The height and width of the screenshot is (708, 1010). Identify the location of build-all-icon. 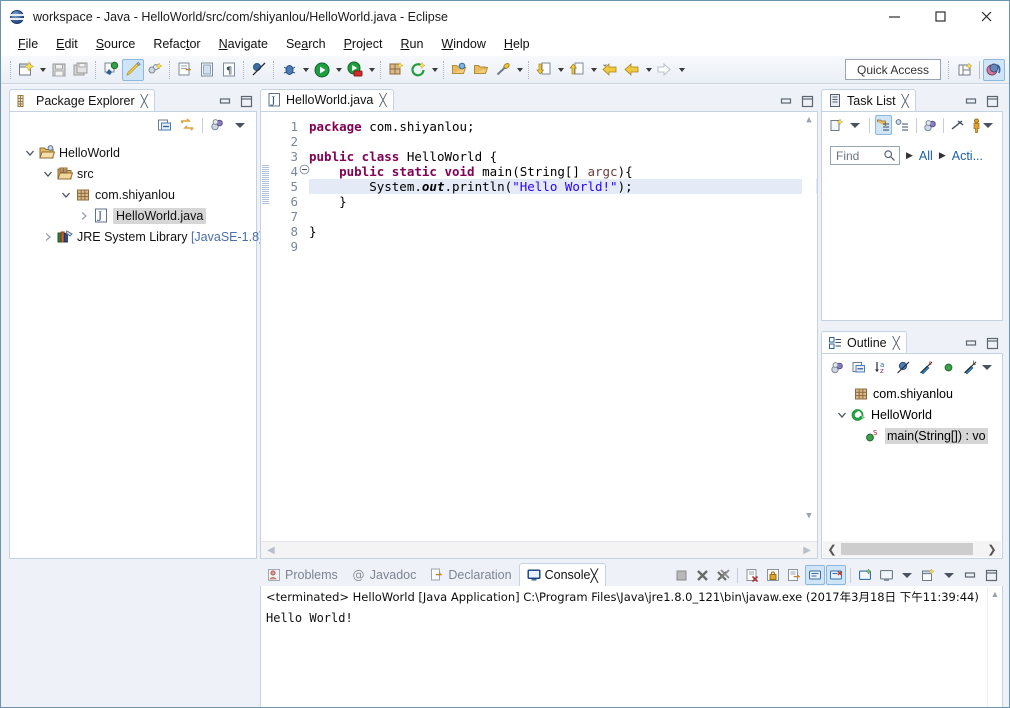
(111, 70).